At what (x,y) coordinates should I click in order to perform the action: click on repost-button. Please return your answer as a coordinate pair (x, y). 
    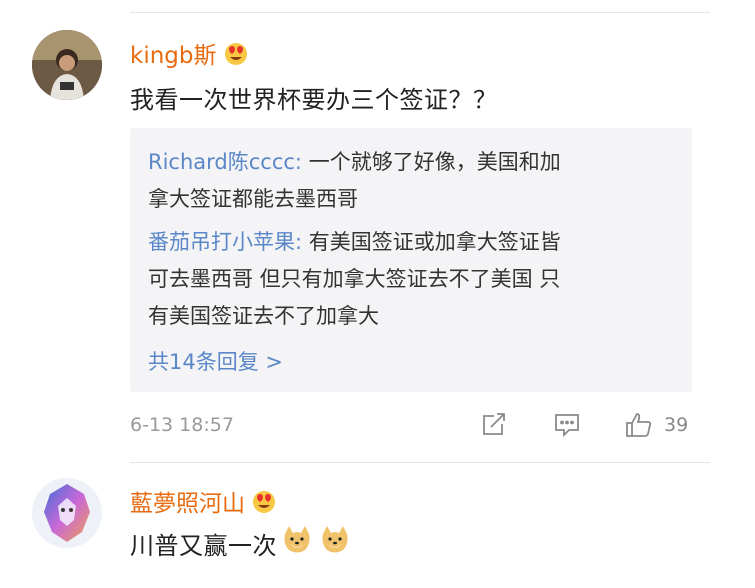
    Looking at the image, I should click on (494, 426).